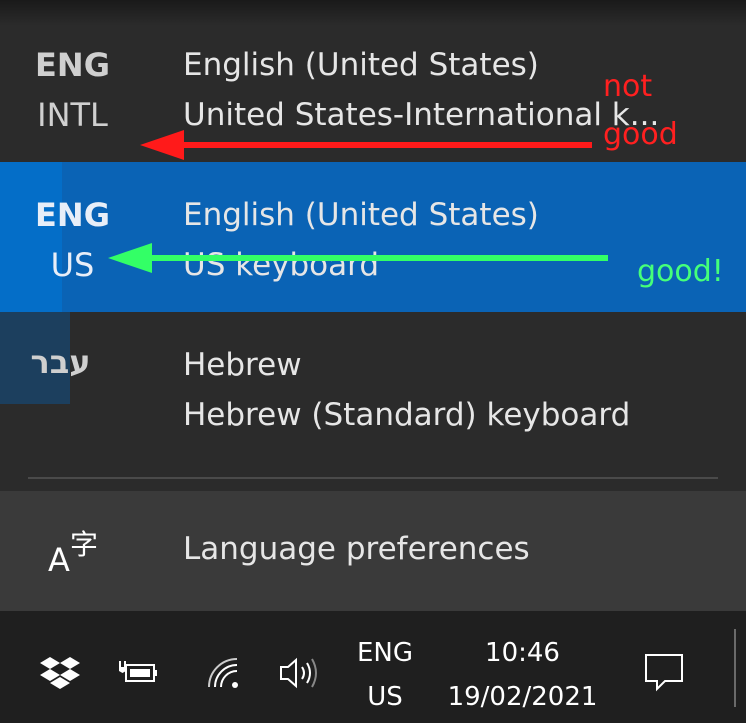 Image resolution: width=746 pixels, height=723 pixels. What do you see at coordinates (358, 258) in the screenshot?
I see `green-arrow` at bounding box center [358, 258].